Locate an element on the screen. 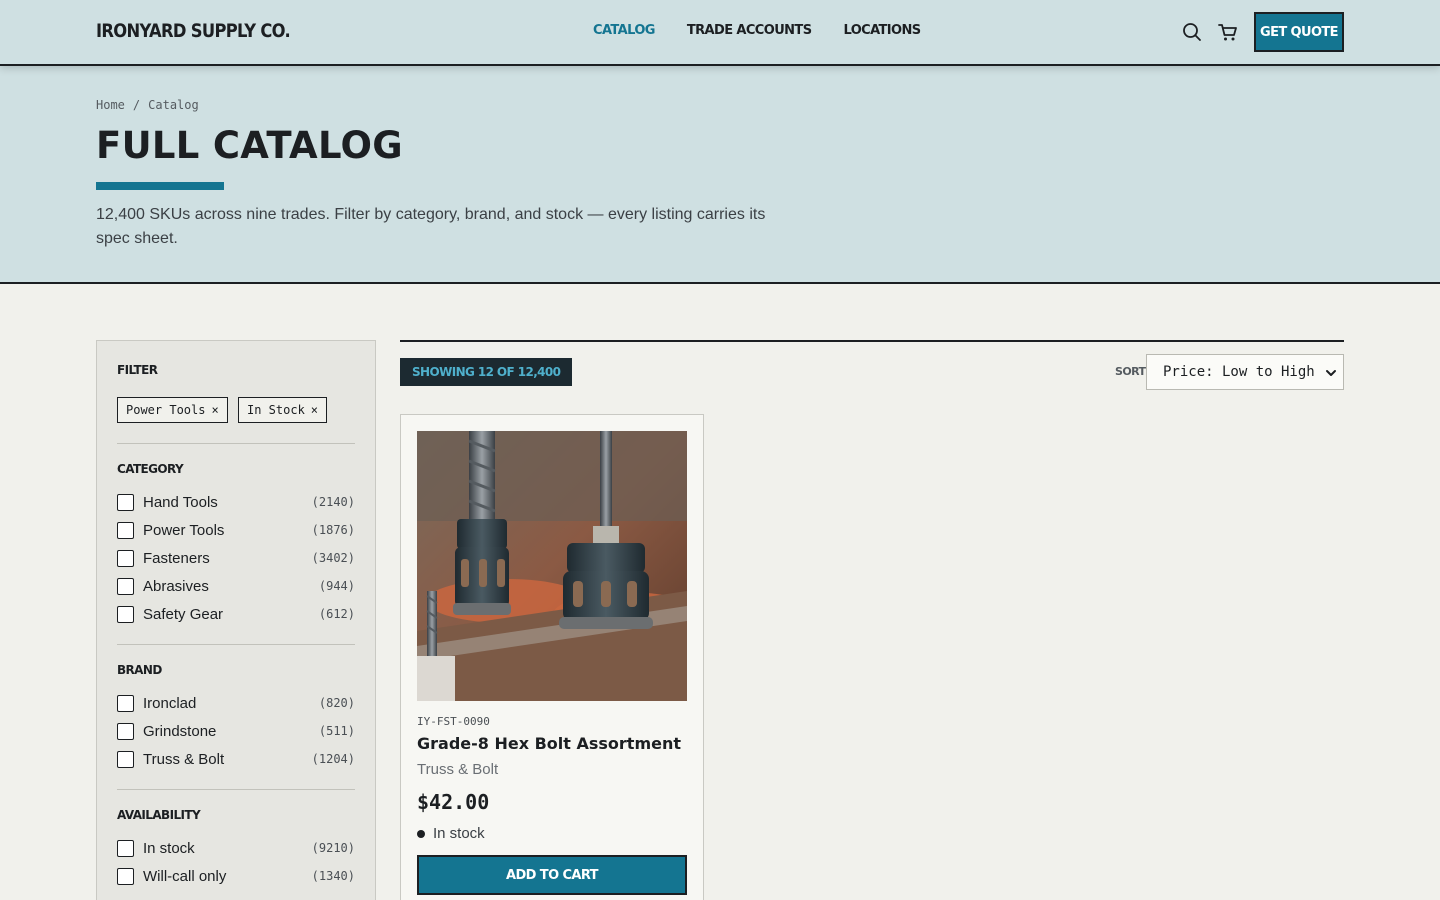  option-count: (2140) is located at coordinates (333, 502).